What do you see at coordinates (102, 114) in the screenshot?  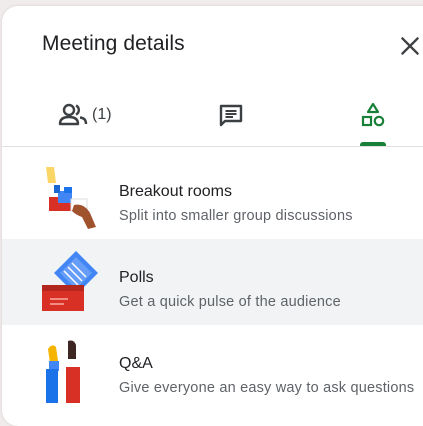 I see `people-count: (1)` at bounding box center [102, 114].